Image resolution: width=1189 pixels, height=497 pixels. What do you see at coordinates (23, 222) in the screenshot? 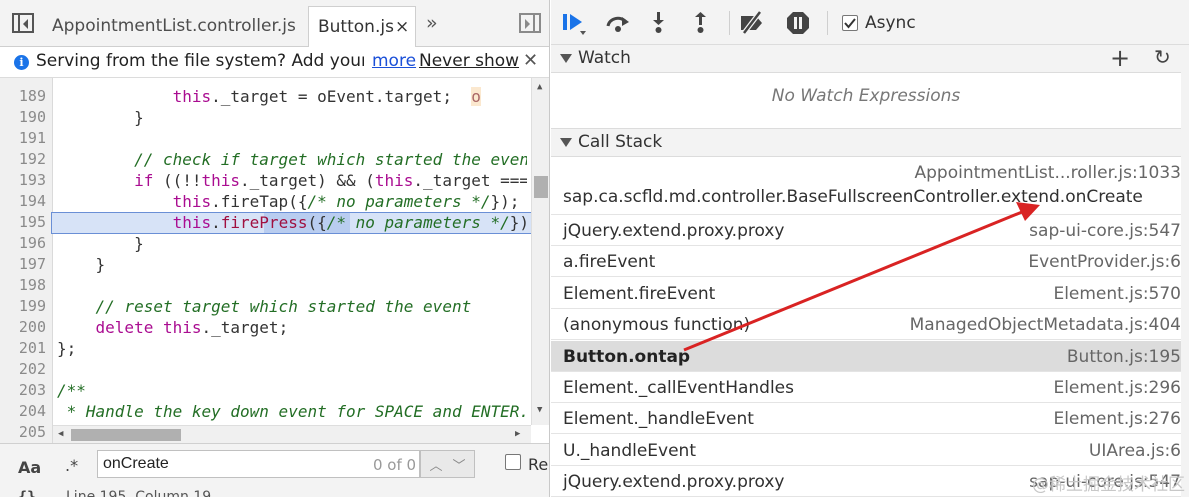
I see `line-number: 195` at bounding box center [23, 222].